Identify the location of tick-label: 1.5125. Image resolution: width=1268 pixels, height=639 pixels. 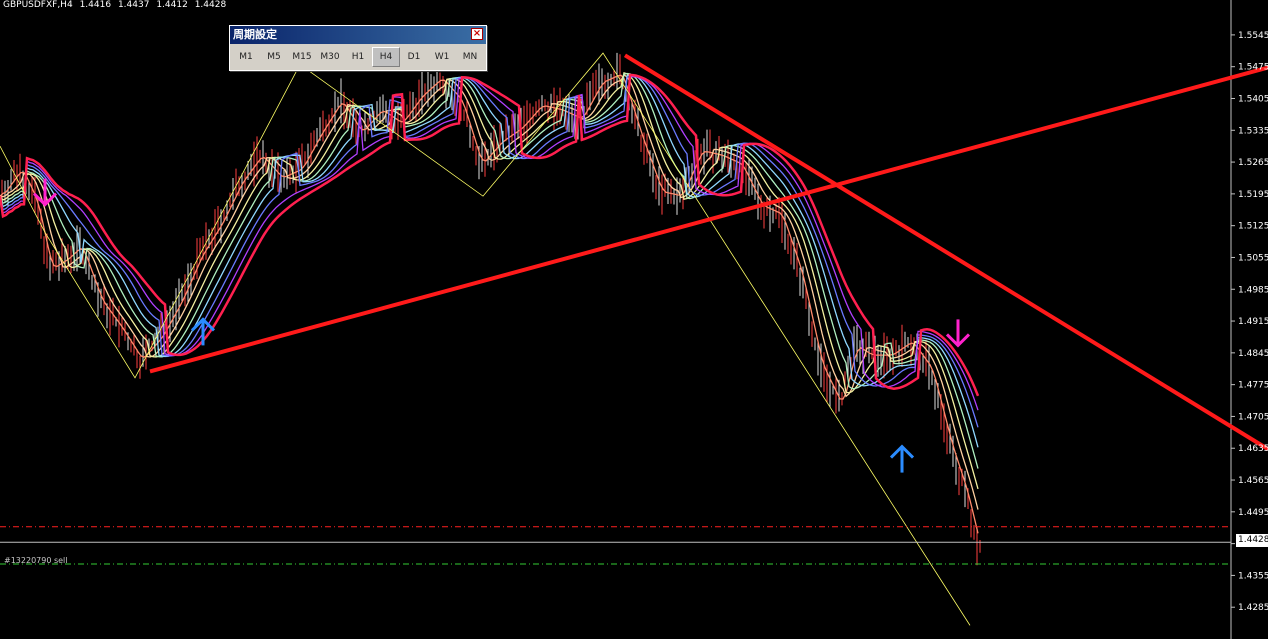
(1253, 227).